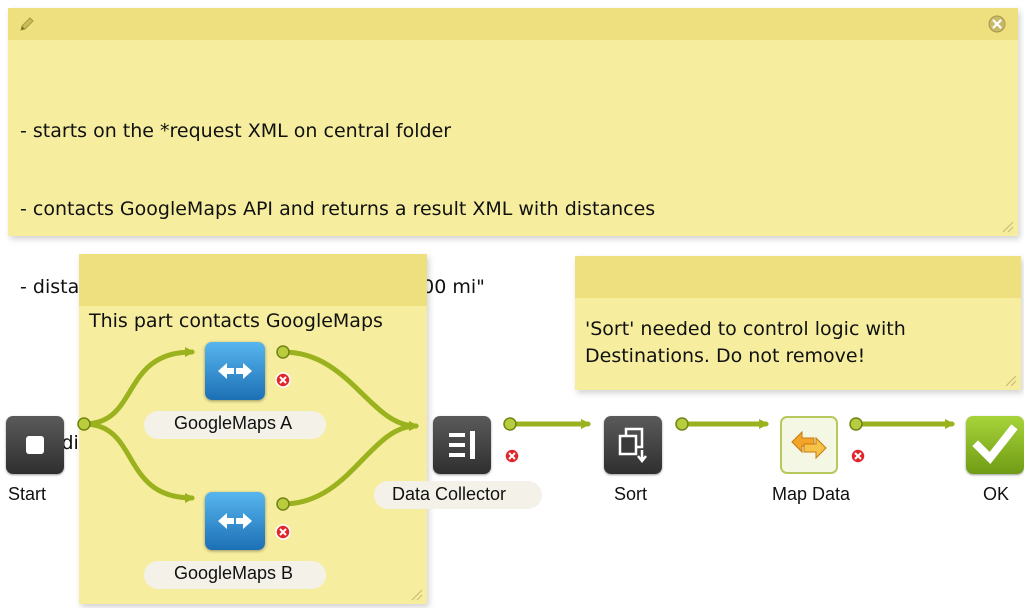  What do you see at coordinates (234, 573) in the screenshot?
I see `node-googlemaps-b-label: GoogleMaps B` at bounding box center [234, 573].